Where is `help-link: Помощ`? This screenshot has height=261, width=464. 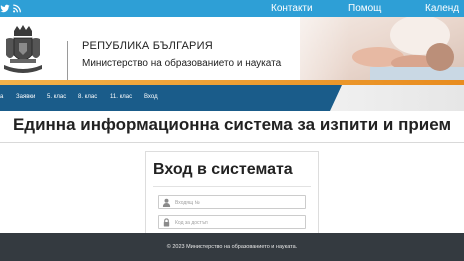
help-link: Помощ is located at coordinates (364, 8).